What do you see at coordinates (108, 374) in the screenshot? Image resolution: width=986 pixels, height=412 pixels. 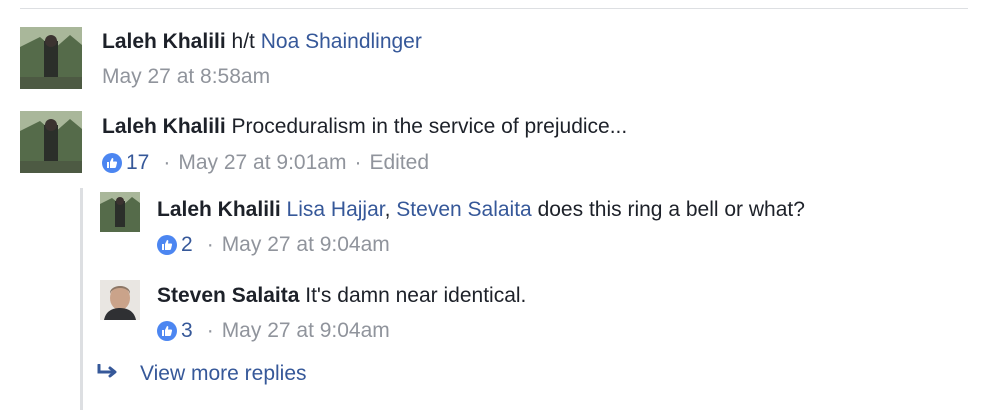 I see `reply-arrow-icon` at bounding box center [108, 374].